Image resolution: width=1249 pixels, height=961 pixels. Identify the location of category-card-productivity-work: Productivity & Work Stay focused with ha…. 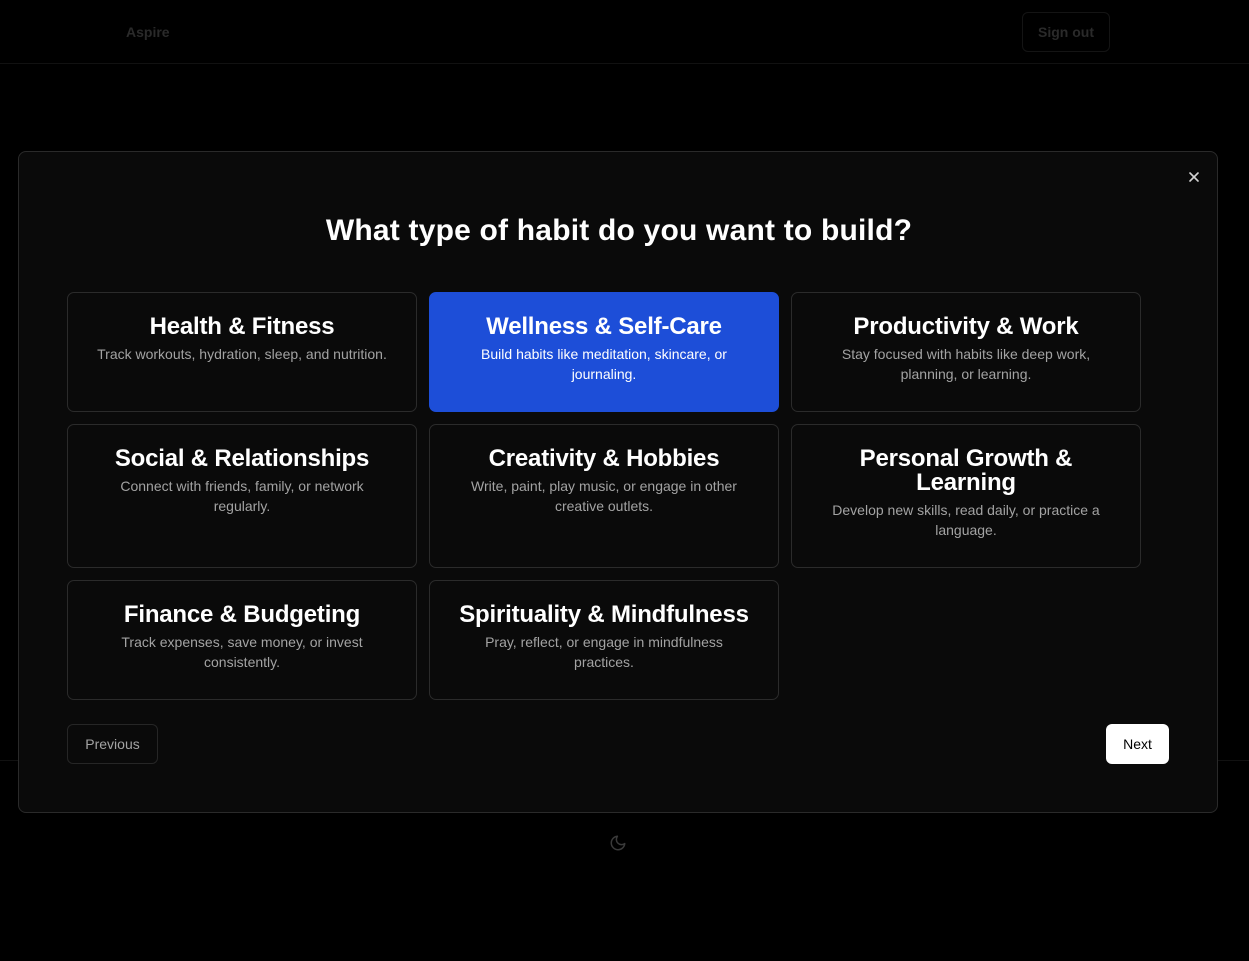
(966, 352).